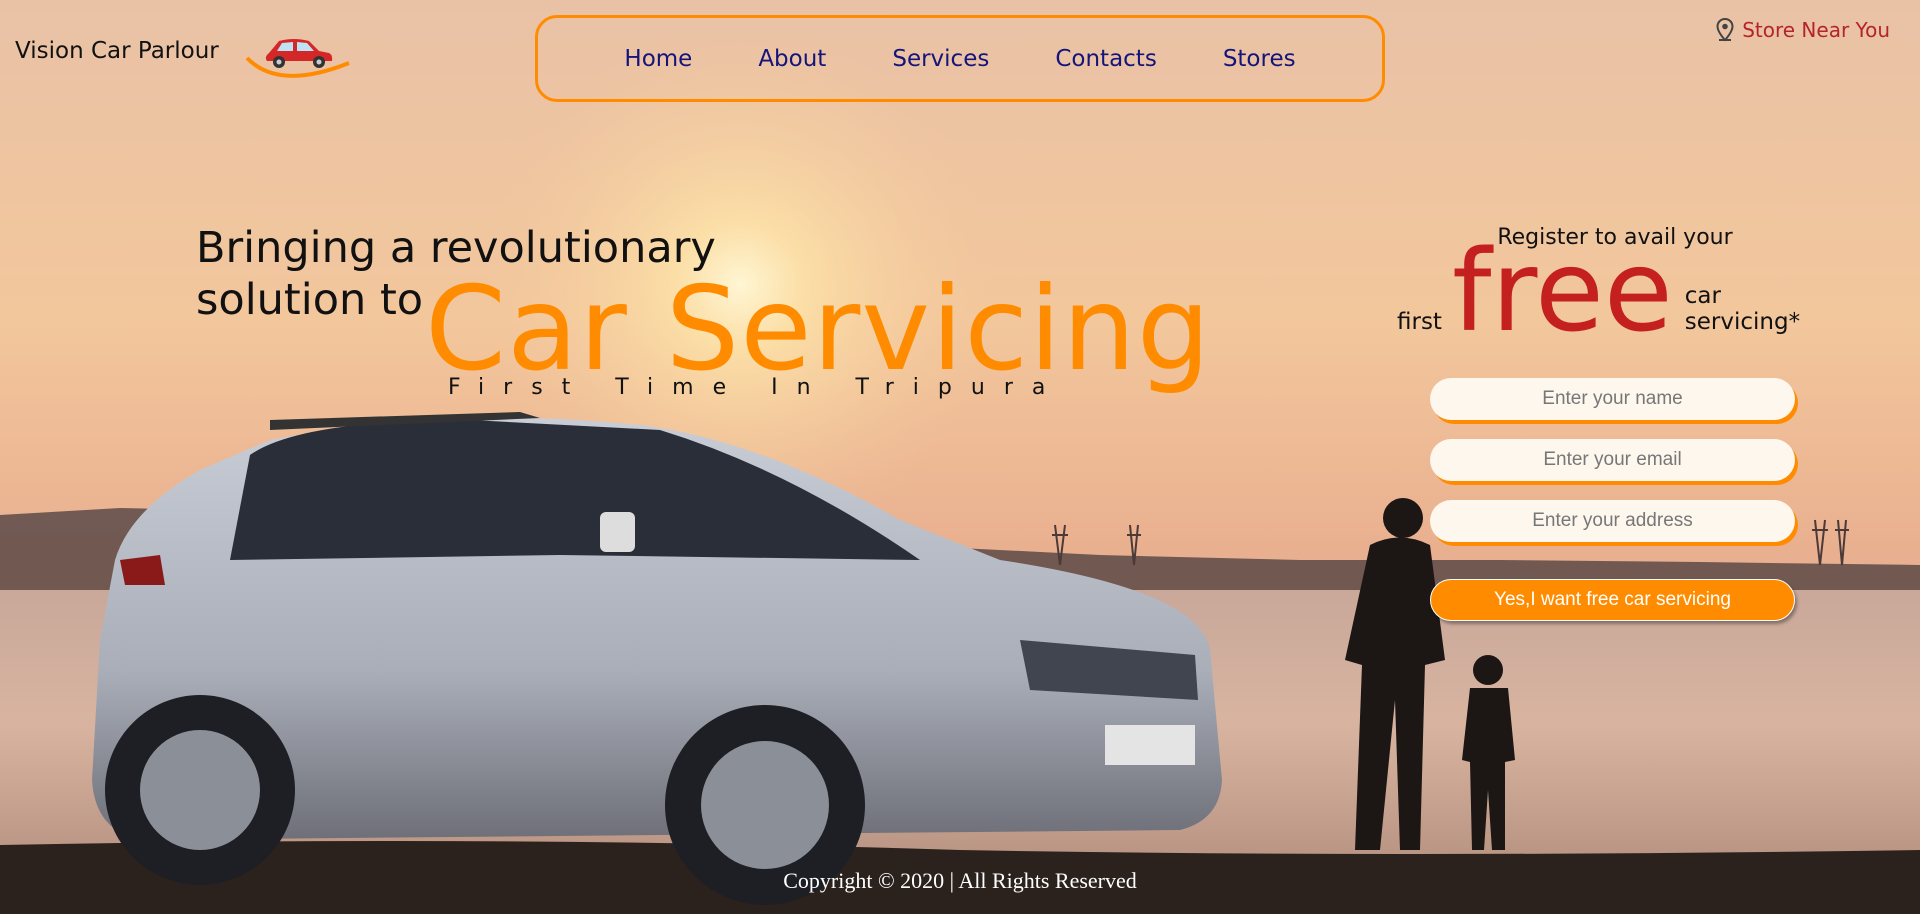 This screenshot has height=914, width=1920. I want to click on nav-about: About, so click(792, 59).